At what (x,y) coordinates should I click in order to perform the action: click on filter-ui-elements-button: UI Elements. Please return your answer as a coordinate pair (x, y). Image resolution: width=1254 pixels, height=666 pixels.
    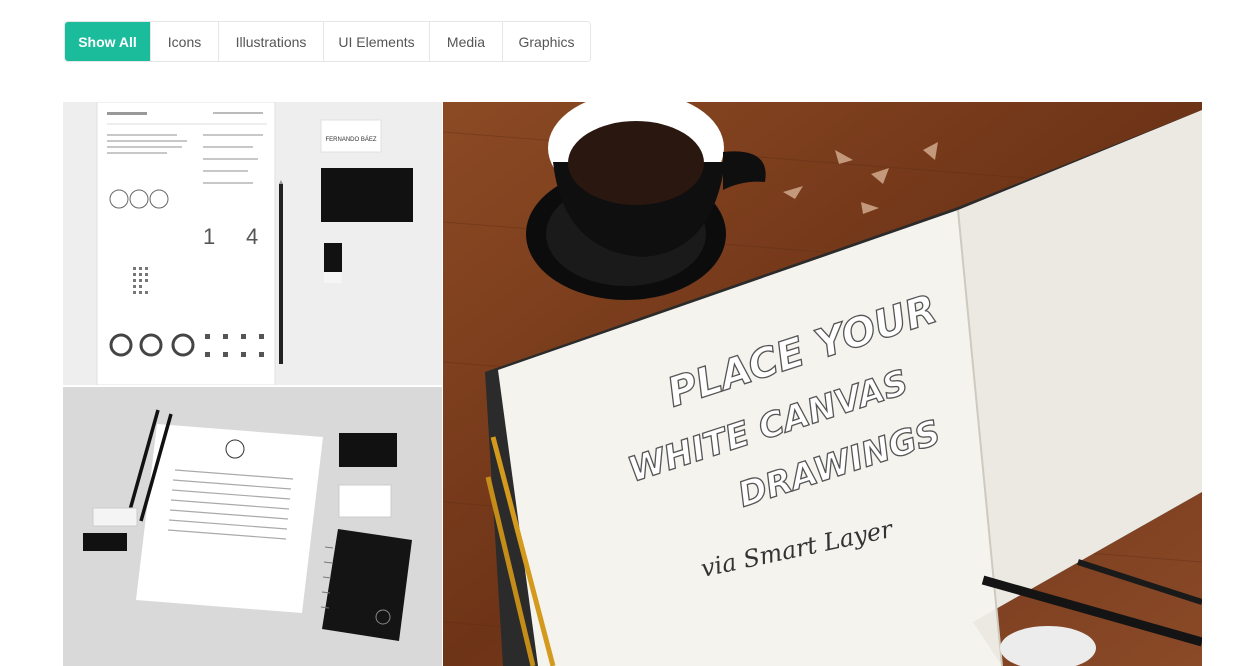
    Looking at the image, I should click on (377, 41).